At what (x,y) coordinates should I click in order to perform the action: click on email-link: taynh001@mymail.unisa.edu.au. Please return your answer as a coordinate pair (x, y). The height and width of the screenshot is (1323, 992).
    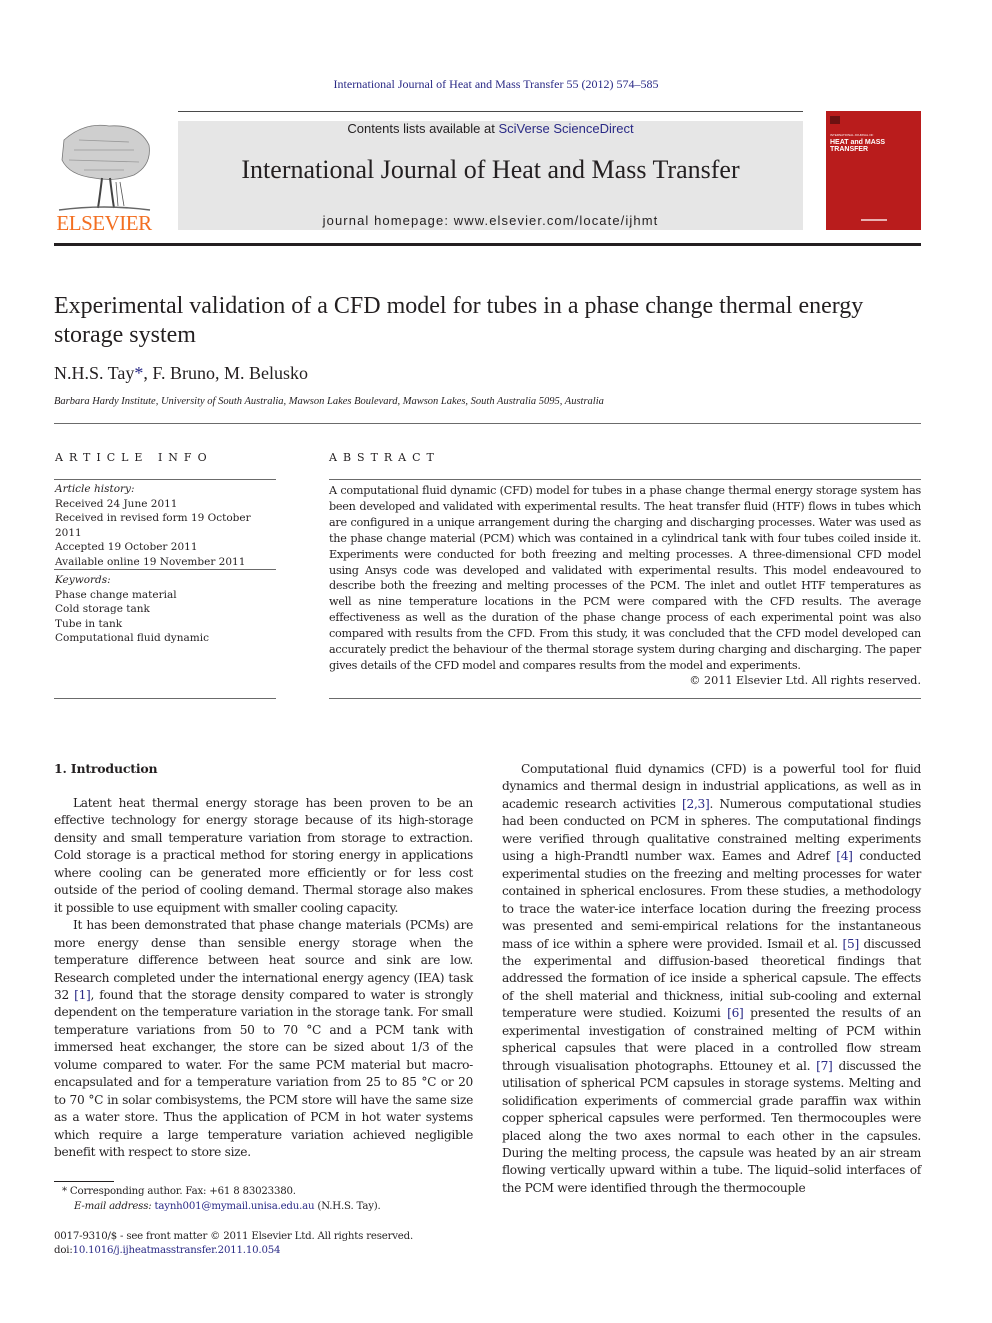
    Looking at the image, I should click on (235, 1206).